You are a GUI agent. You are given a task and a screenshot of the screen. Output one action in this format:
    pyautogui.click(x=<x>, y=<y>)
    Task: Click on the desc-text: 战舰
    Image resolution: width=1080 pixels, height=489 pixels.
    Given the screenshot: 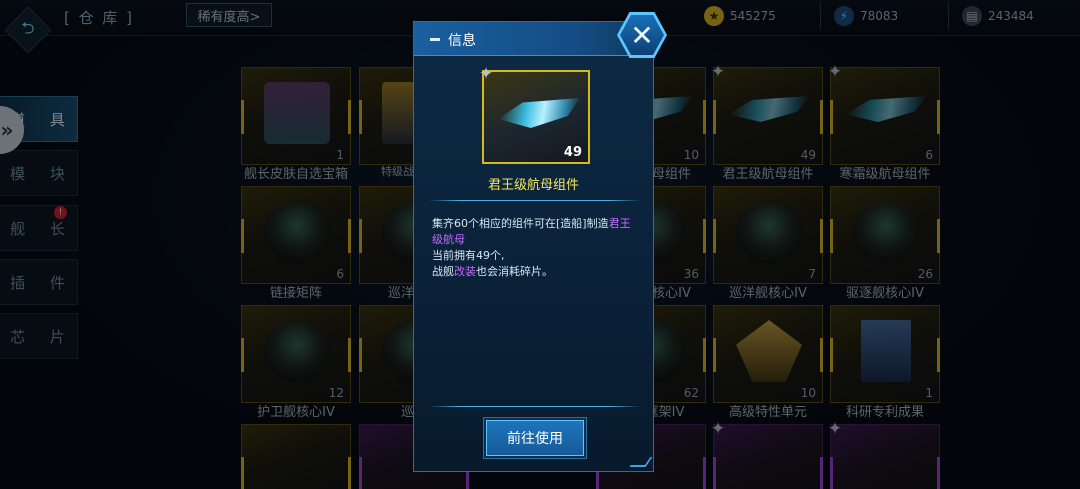 What is the action you would take?
    pyautogui.click(x=443, y=271)
    